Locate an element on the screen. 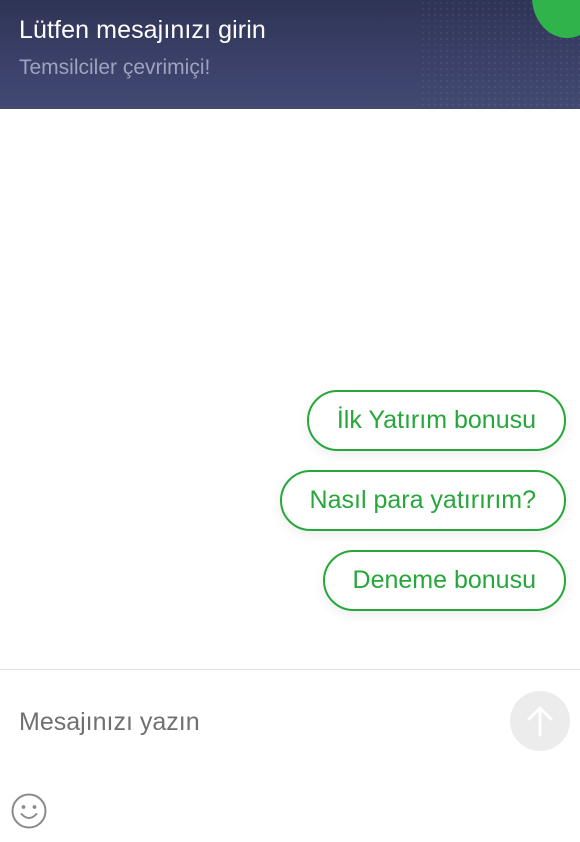  send-button is located at coordinates (540, 721).